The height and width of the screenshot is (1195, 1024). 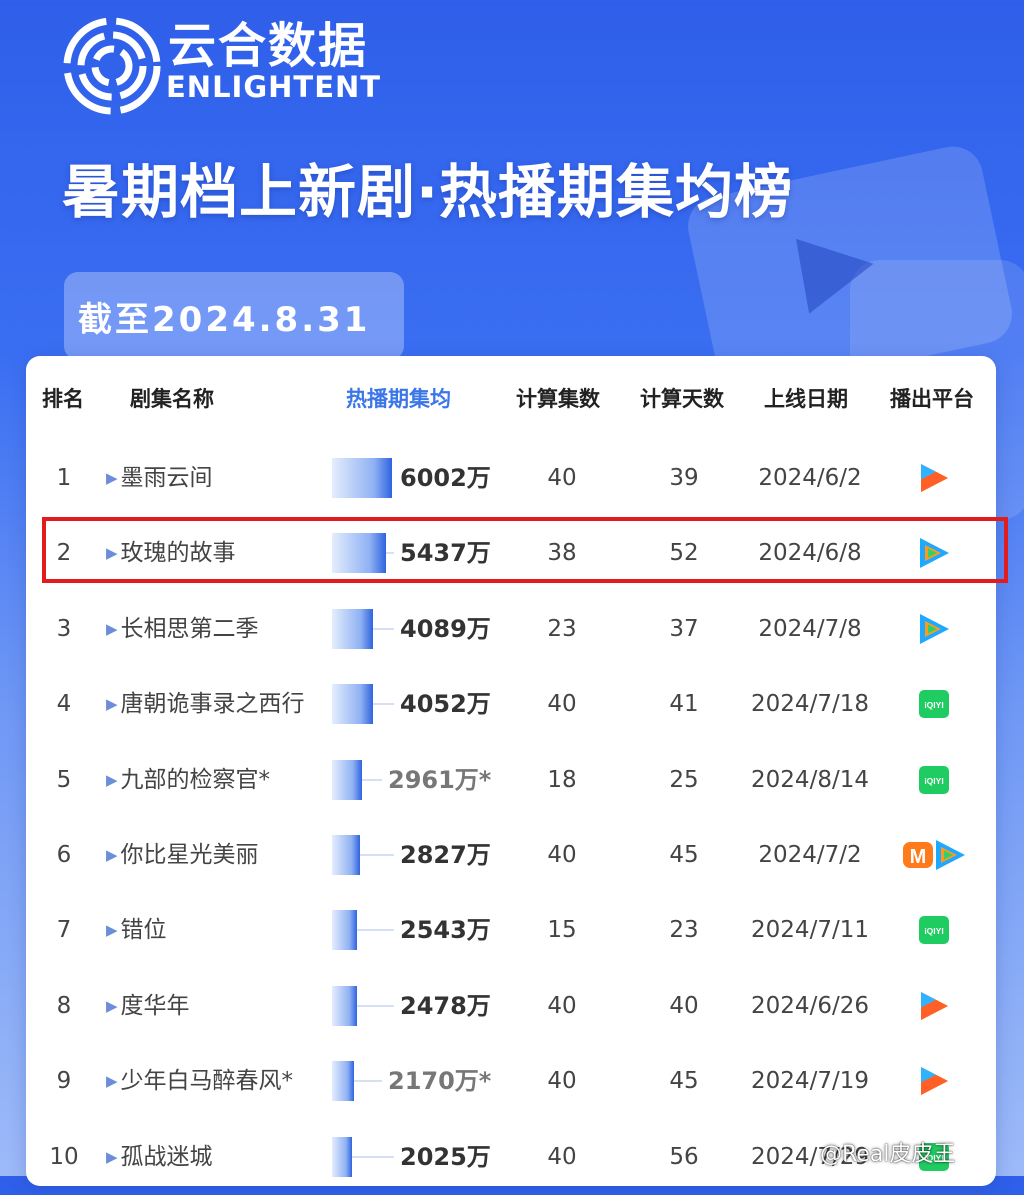 I want to click on data-label: 2543万, so click(x=445, y=930).